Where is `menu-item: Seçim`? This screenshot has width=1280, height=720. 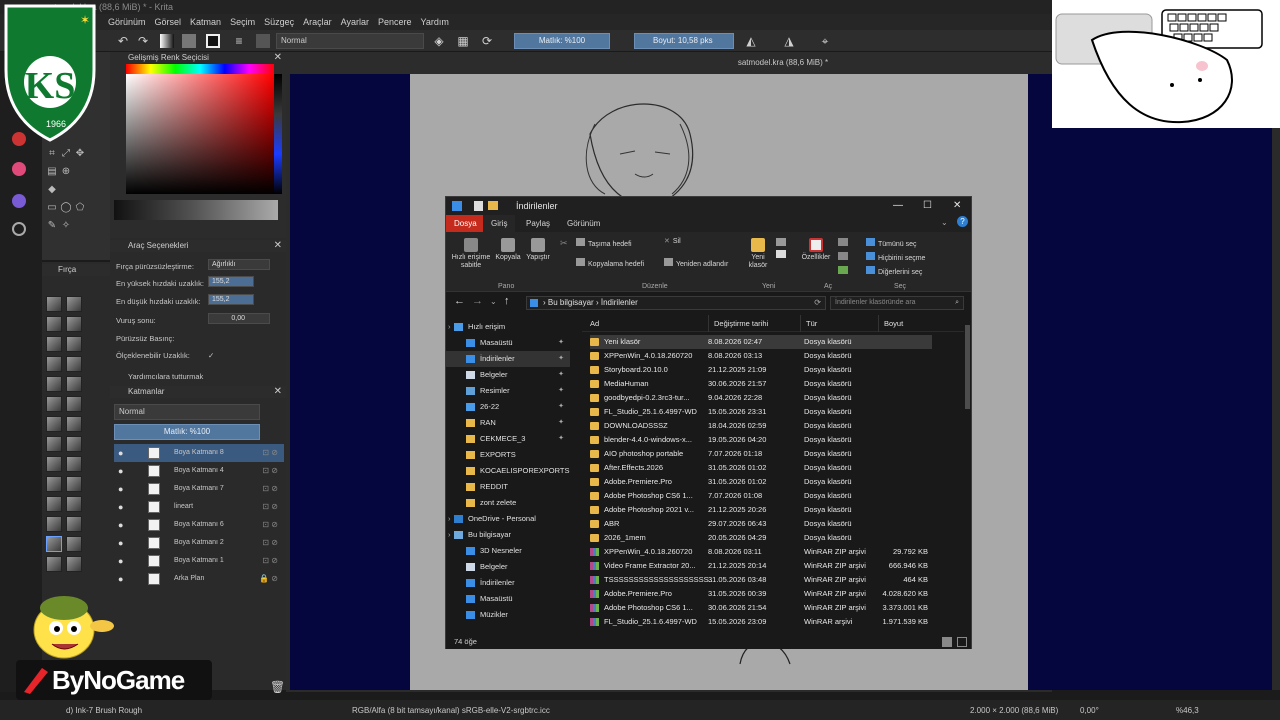
menu-item: Seçim is located at coordinates (242, 22).